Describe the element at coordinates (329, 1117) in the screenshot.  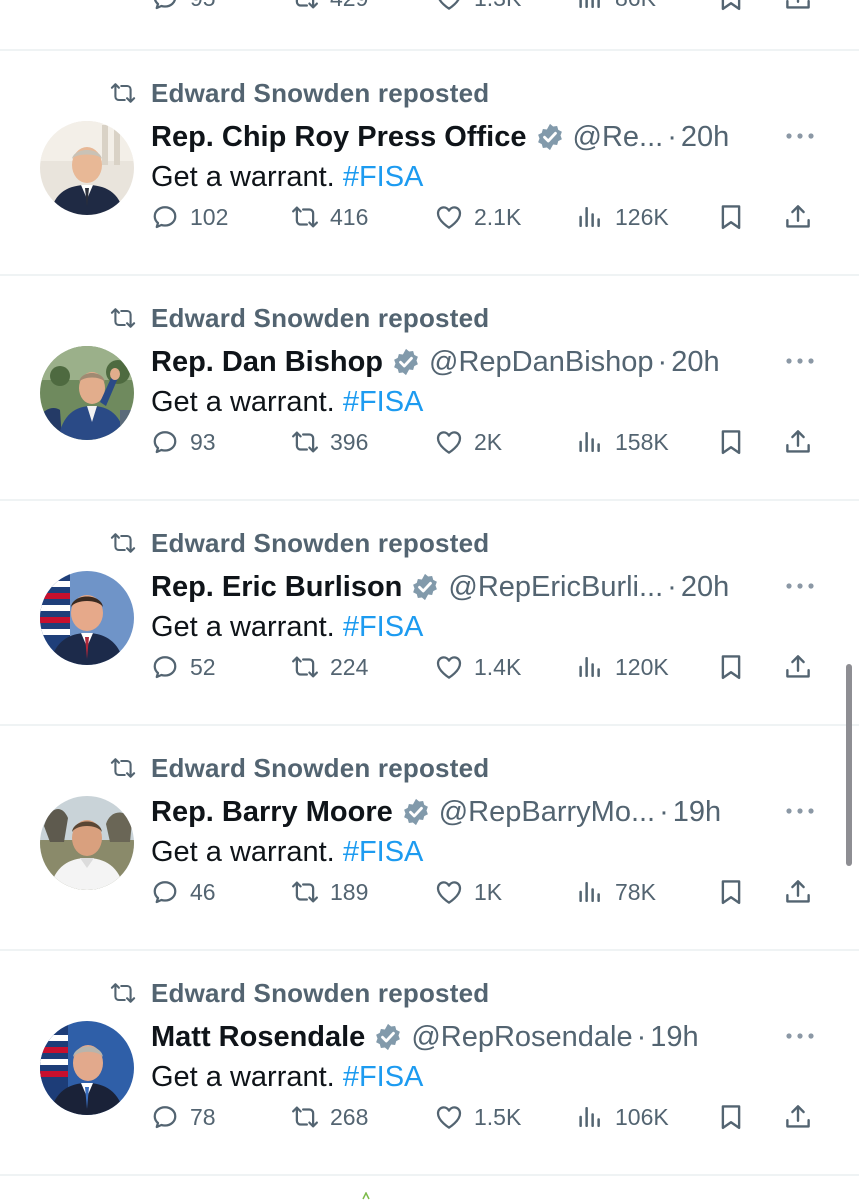
I see `repost-button: 268` at that location.